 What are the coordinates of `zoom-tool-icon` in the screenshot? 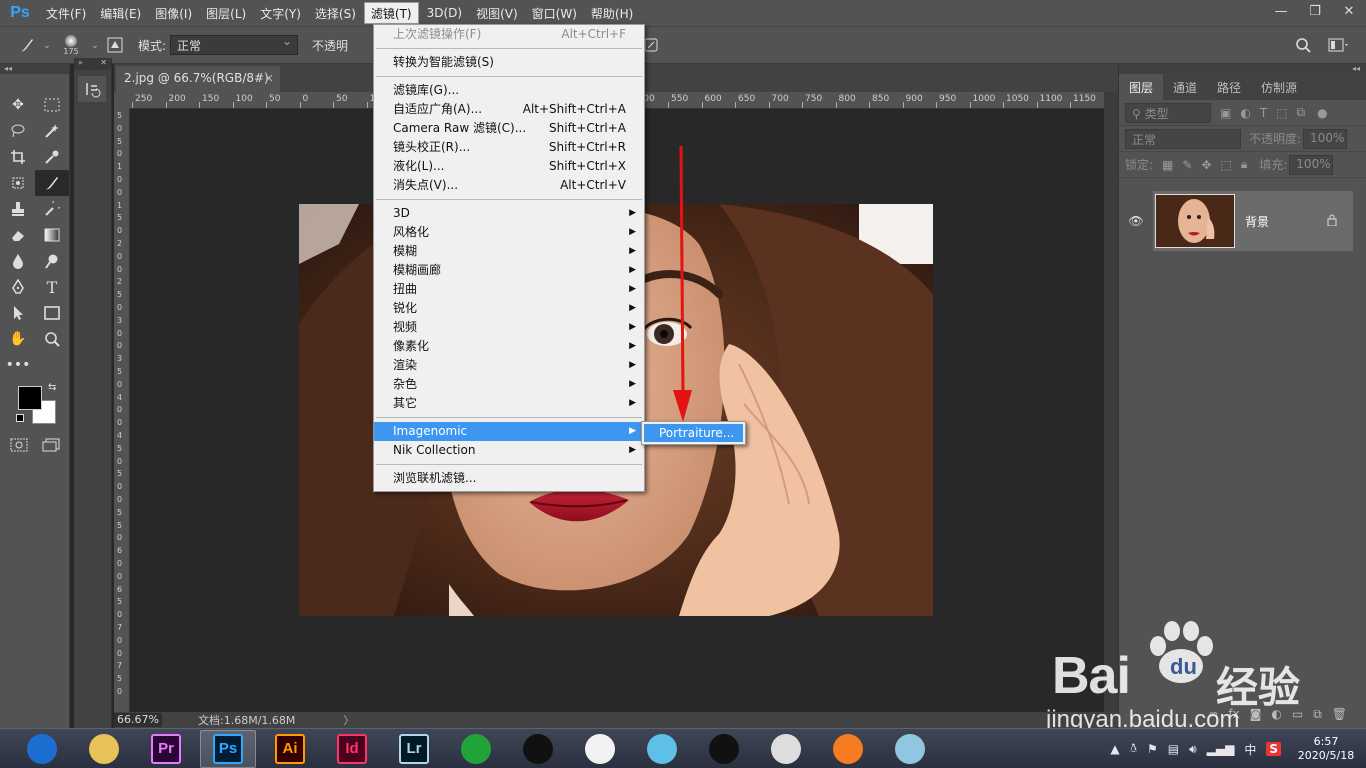 It's located at (52, 339).